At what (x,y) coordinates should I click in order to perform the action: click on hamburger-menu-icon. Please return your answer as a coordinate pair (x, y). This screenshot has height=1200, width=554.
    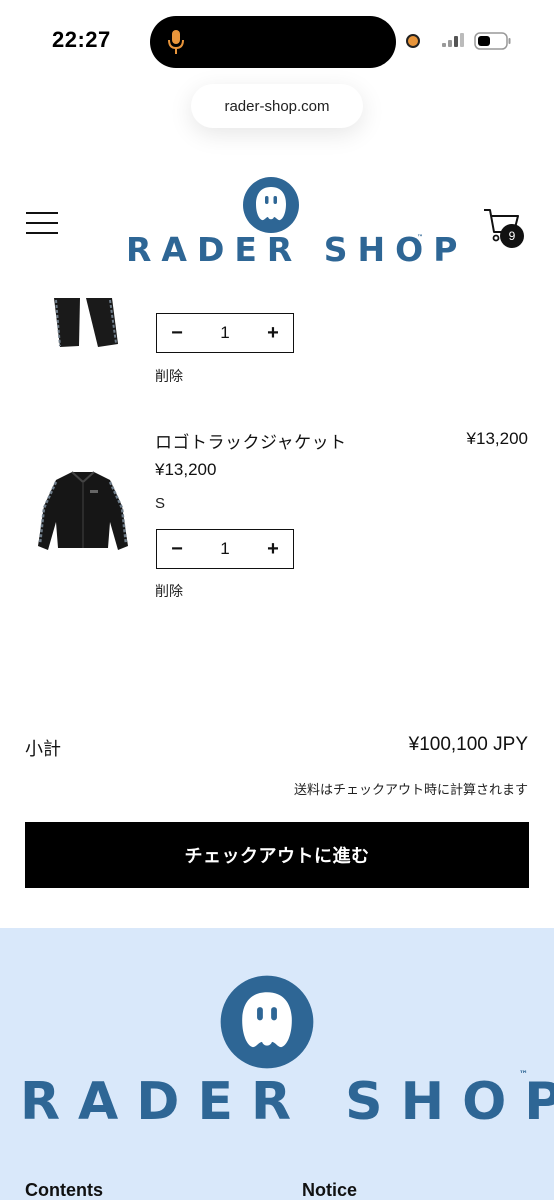
    Looking at the image, I should click on (42, 223).